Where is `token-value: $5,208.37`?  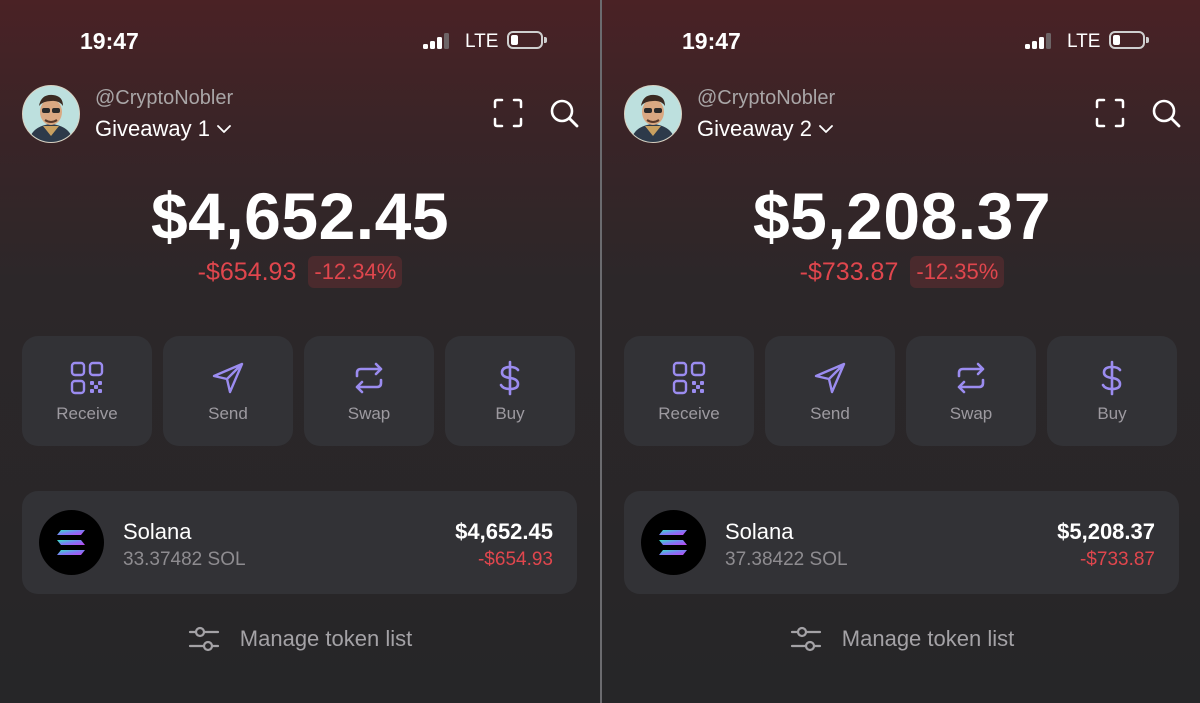 token-value: $5,208.37 is located at coordinates (1106, 531).